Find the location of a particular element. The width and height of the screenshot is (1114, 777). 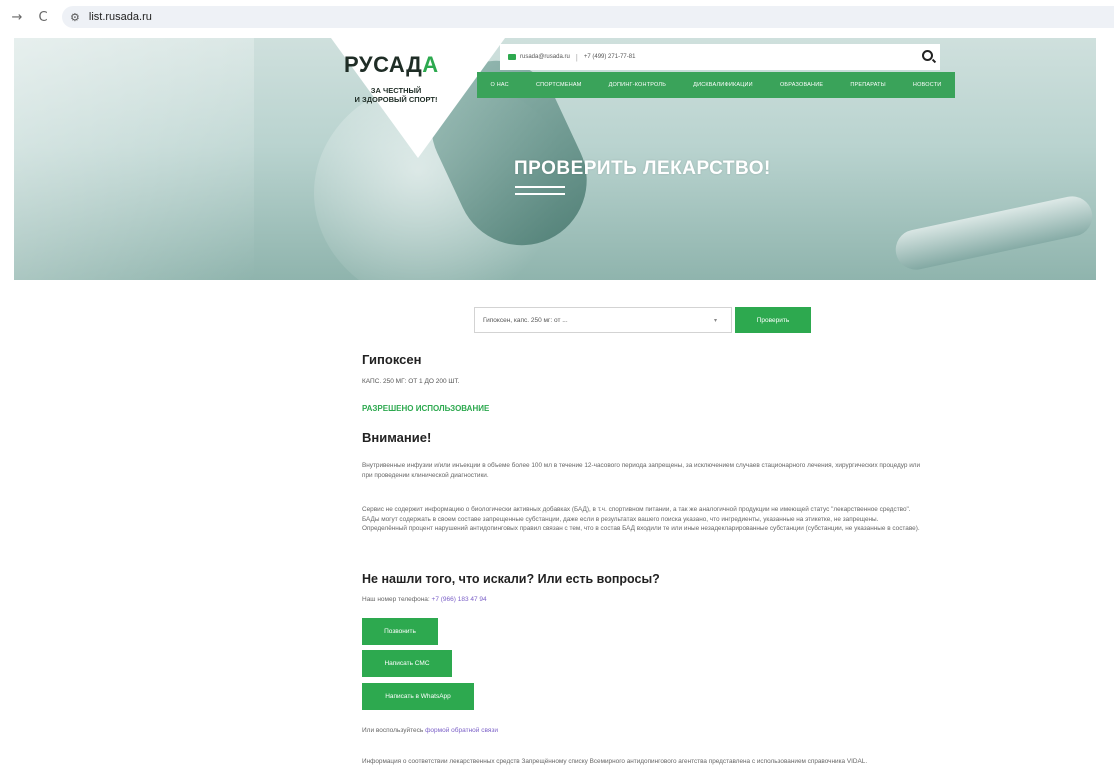

feedback-line: Или воспользуйтесь формой обратной связи is located at coordinates (430, 730).